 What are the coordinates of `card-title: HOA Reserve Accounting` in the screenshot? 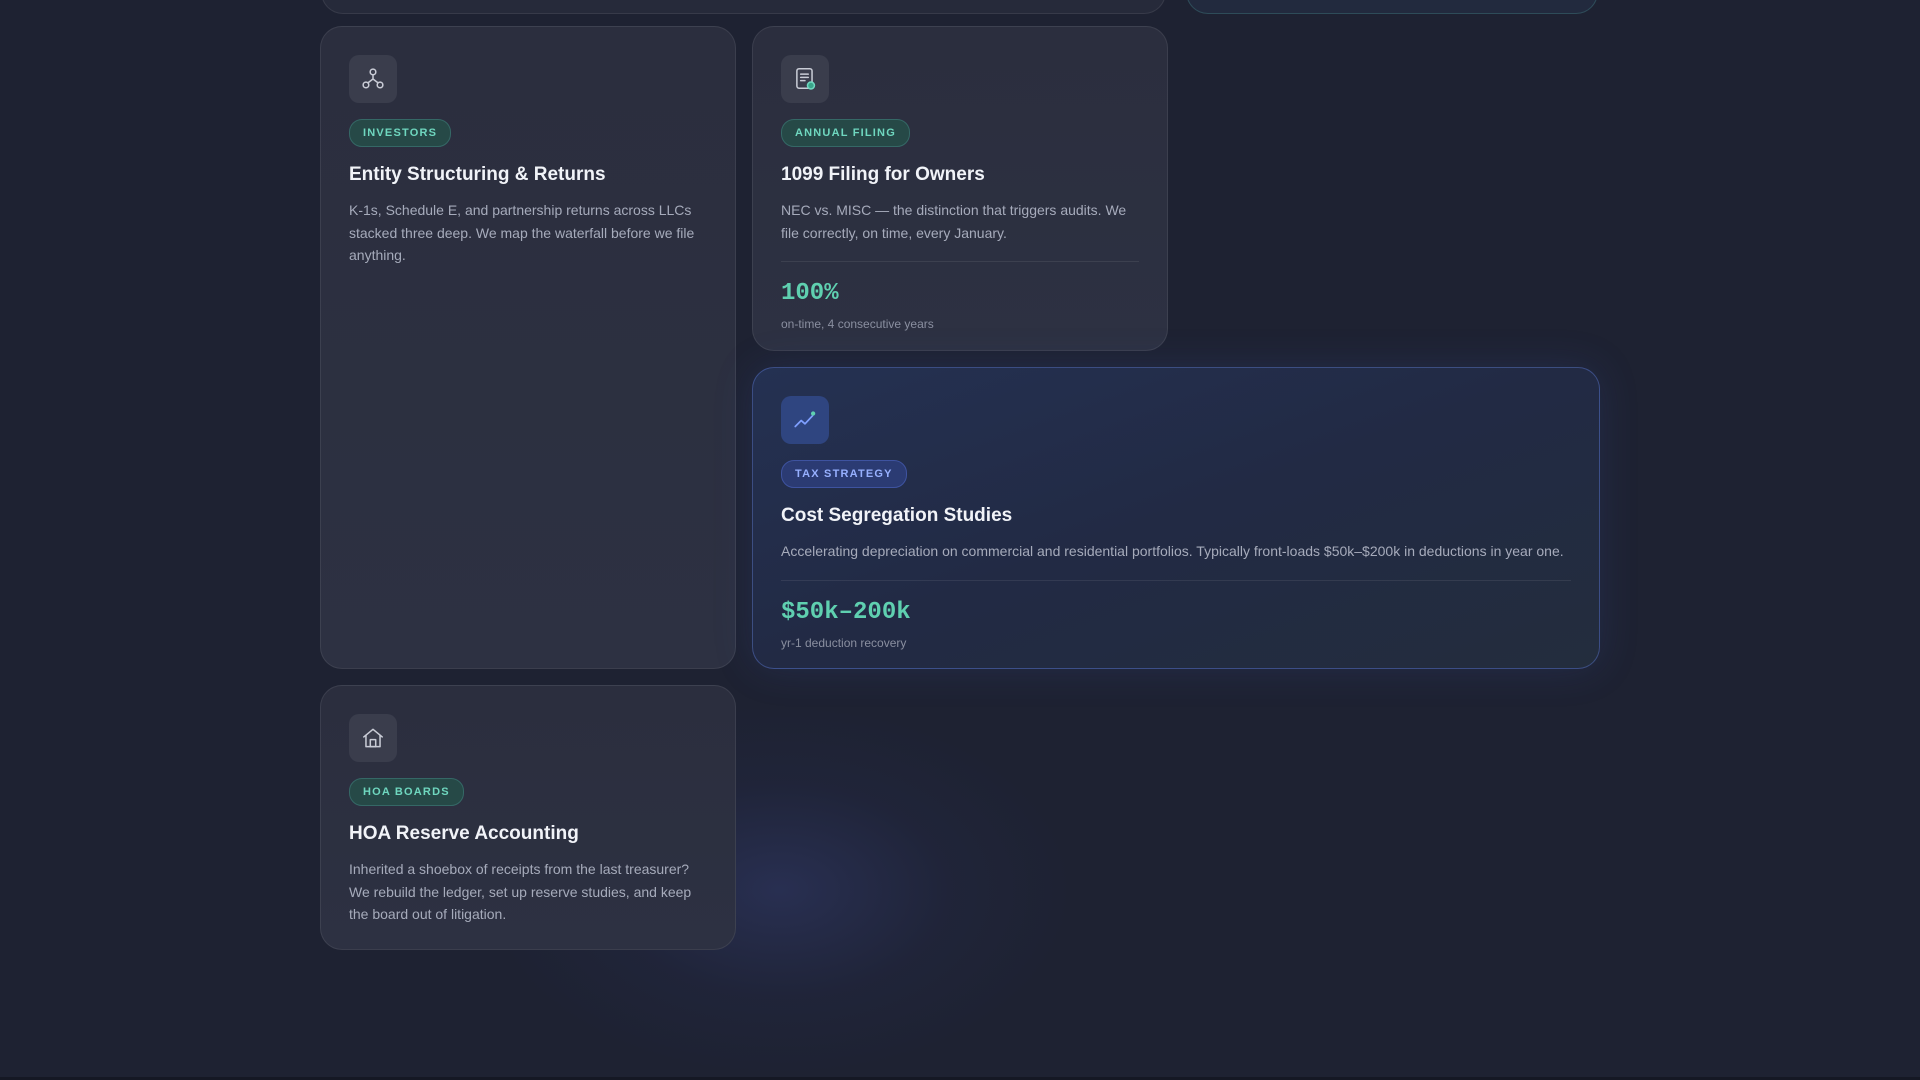 It's located at (464, 833).